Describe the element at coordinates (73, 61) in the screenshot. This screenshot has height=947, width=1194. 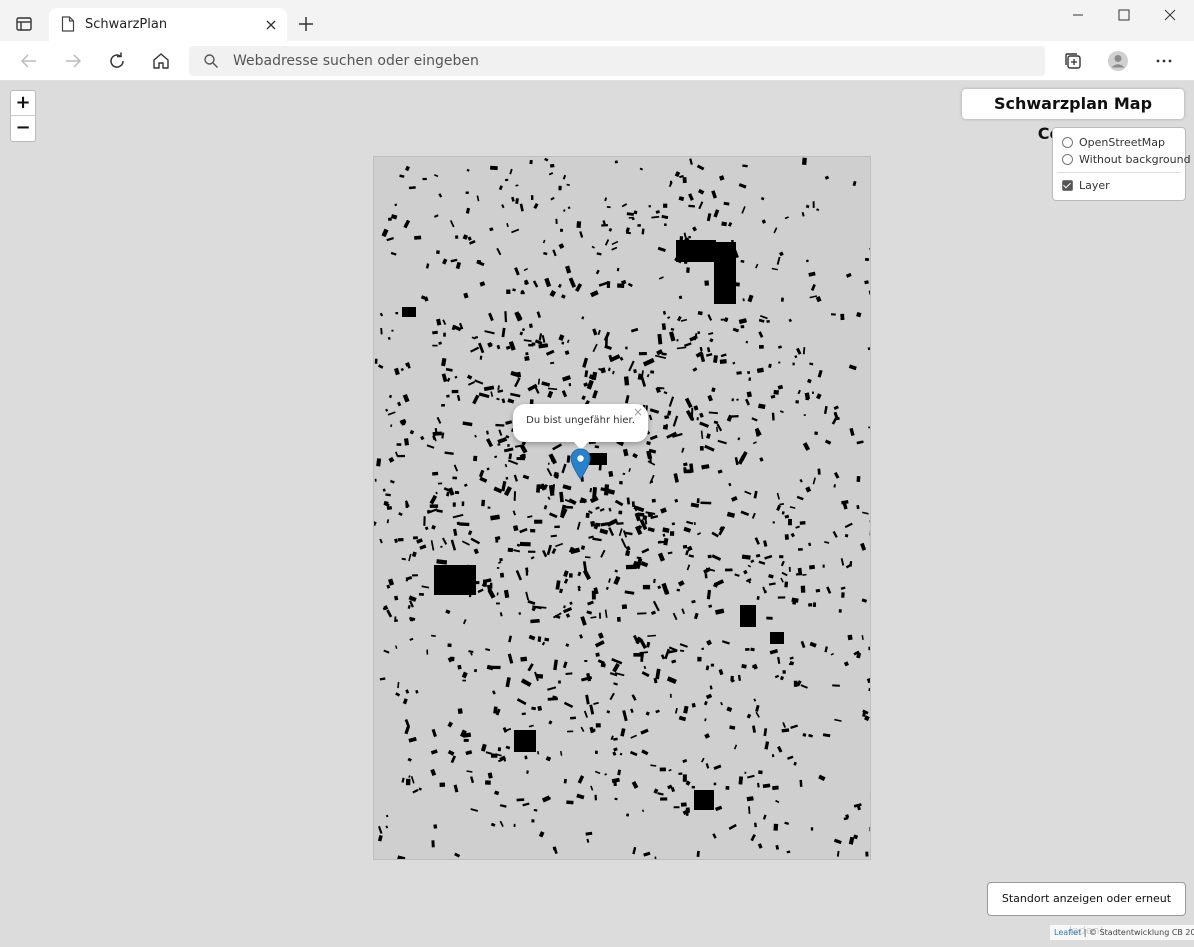
I see `forward-icon` at that location.